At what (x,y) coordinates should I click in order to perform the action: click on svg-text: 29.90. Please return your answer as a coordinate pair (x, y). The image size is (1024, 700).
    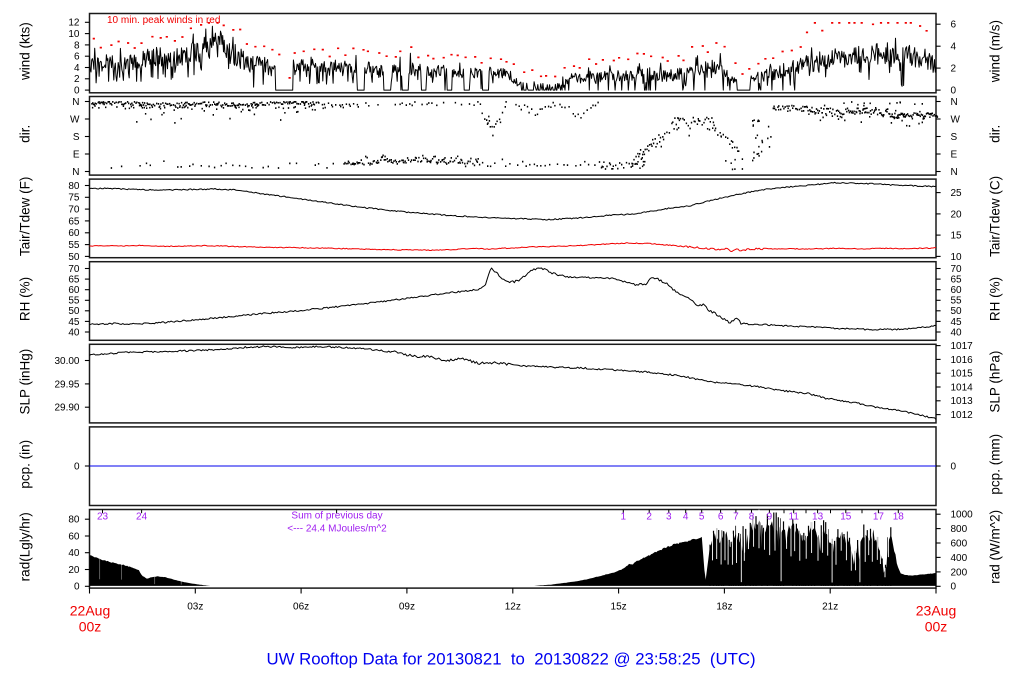
    Looking at the image, I should click on (66, 408).